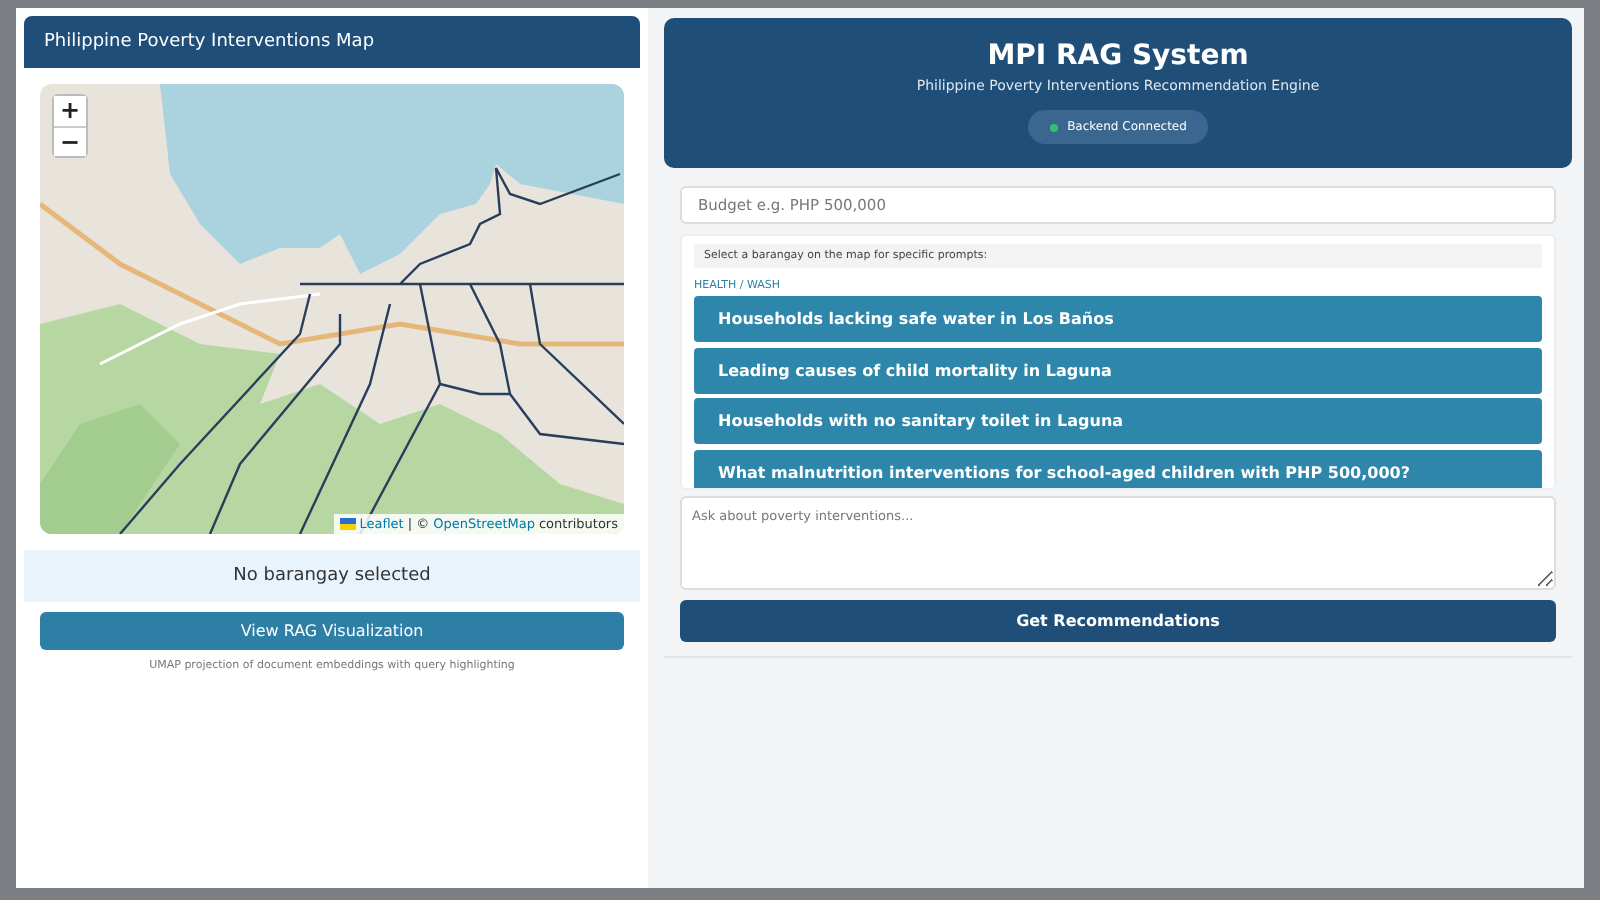  I want to click on prompt-button: Households lacking safe water in Los Baños, so click(1118, 319).